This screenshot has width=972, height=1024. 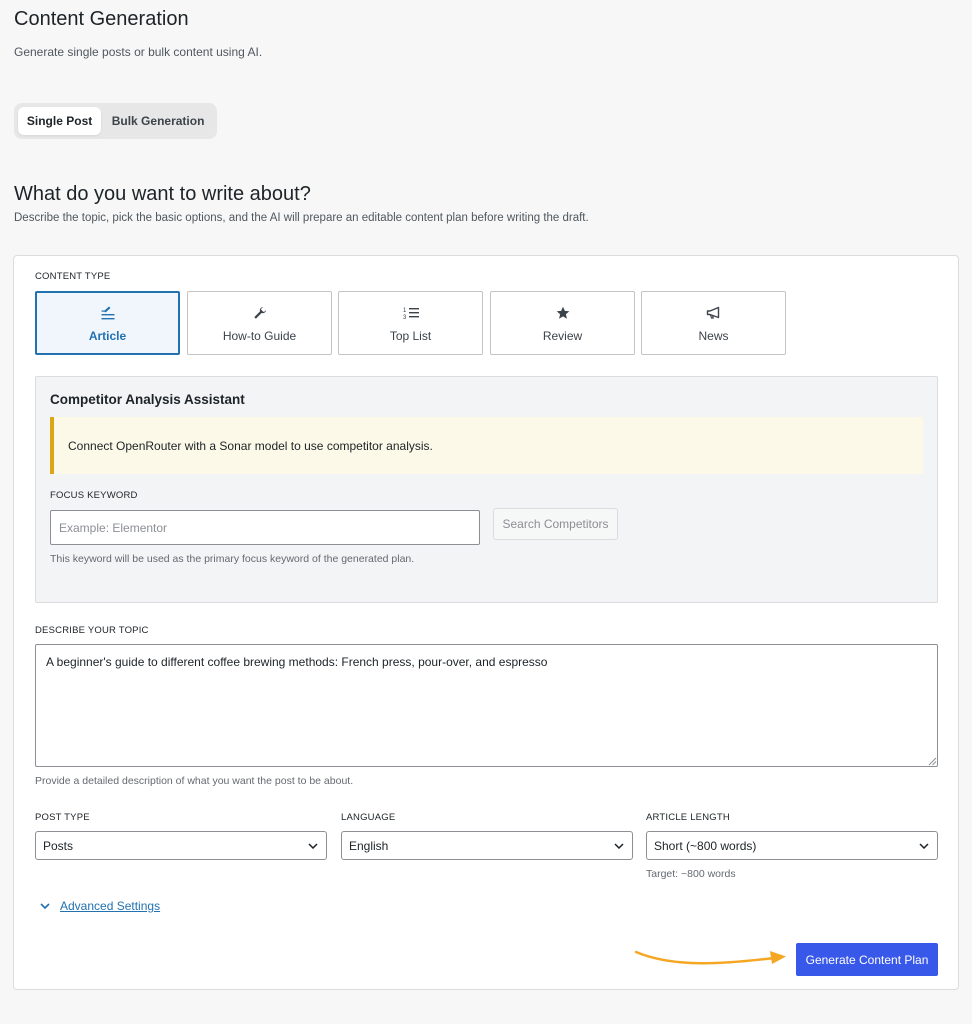 What do you see at coordinates (562, 335) in the screenshot?
I see `content-type-label-review: Review` at bounding box center [562, 335].